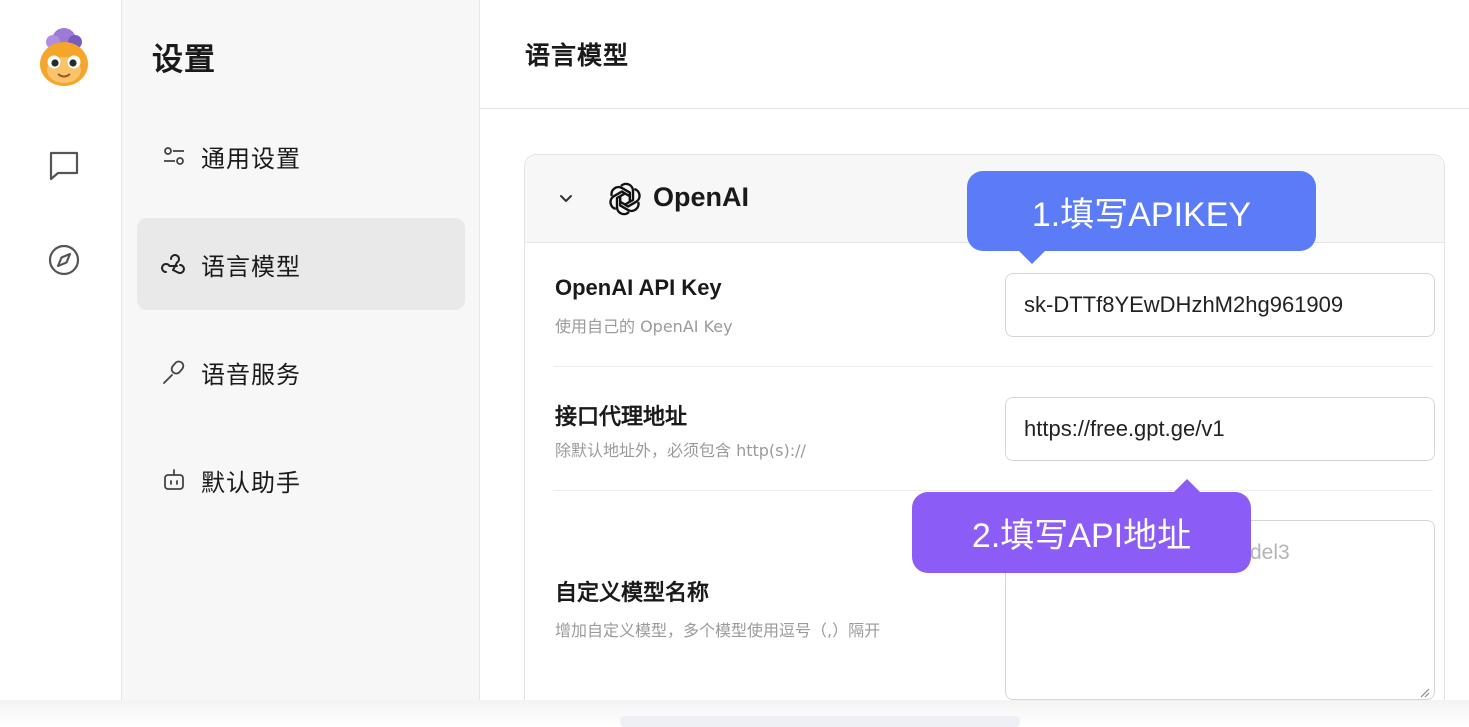 The image size is (1469, 727). I want to click on compass-icon, so click(64, 260).